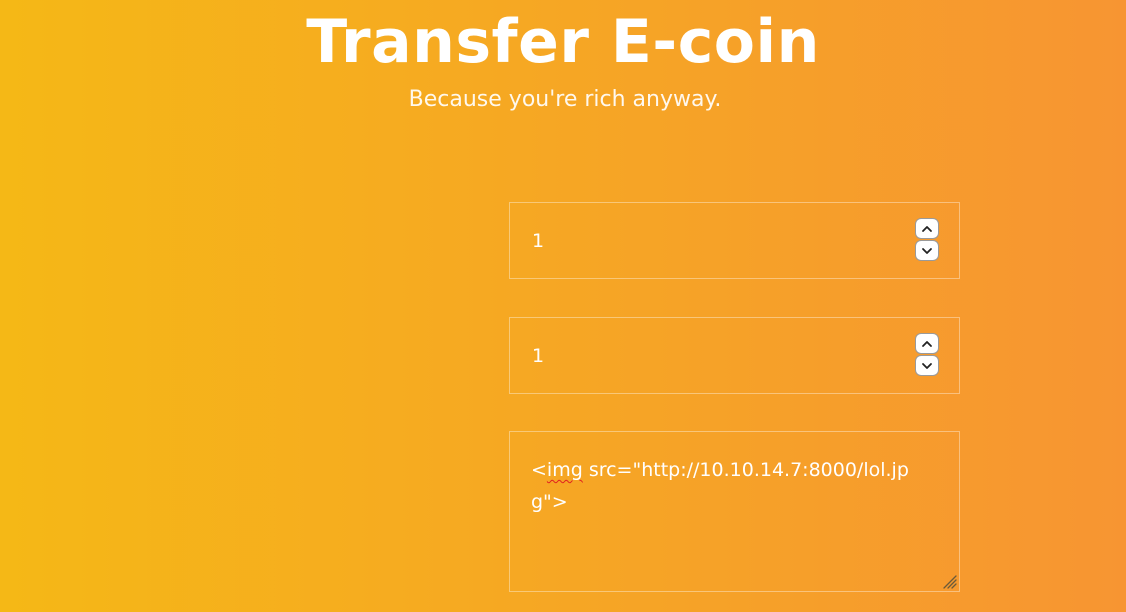  I want to click on recipient-decrement-button, so click(927, 365).